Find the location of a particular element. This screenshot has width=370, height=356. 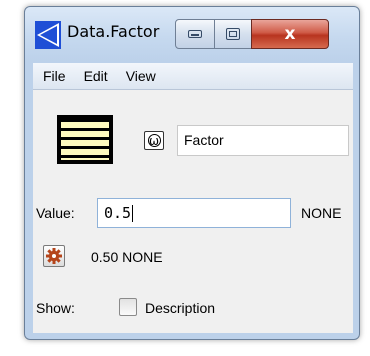

evaluated-value: 0.50 NONE is located at coordinates (127, 257).